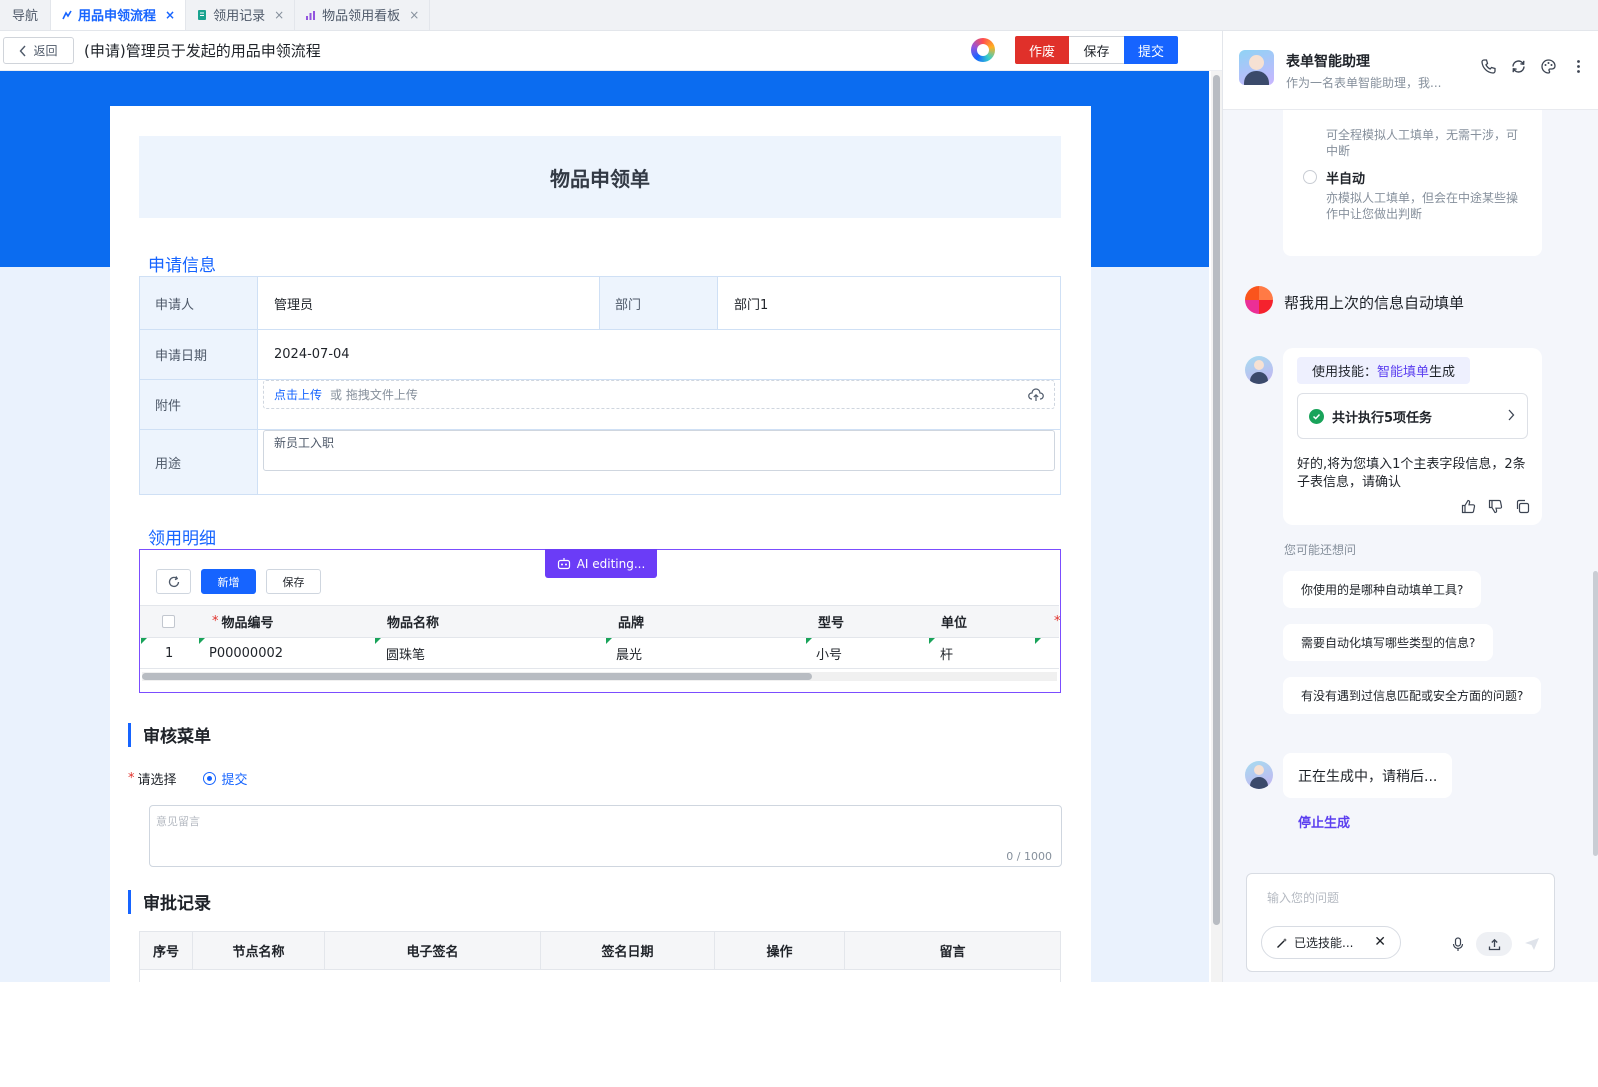 The height and width of the screenshot is (1087, 1598). I want to click on cell-unit: 杆, so click(946, 653).